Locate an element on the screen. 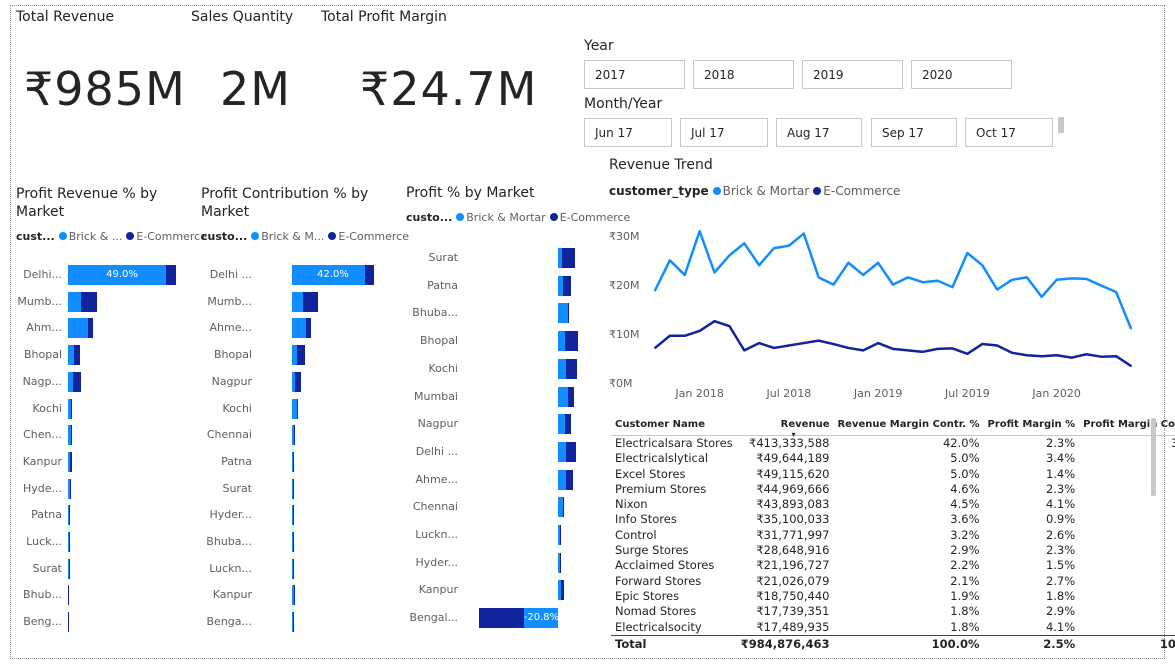  sort-desc-icon: ▾ is located at coordinates (793, 434).